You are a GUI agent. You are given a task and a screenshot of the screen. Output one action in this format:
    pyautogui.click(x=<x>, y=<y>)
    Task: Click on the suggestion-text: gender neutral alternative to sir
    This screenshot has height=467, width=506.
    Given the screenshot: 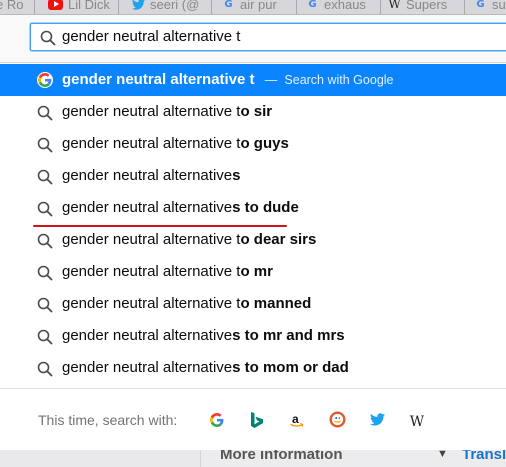 What is the action you would take?
    pyautogui.click(x=167, y=112)
    